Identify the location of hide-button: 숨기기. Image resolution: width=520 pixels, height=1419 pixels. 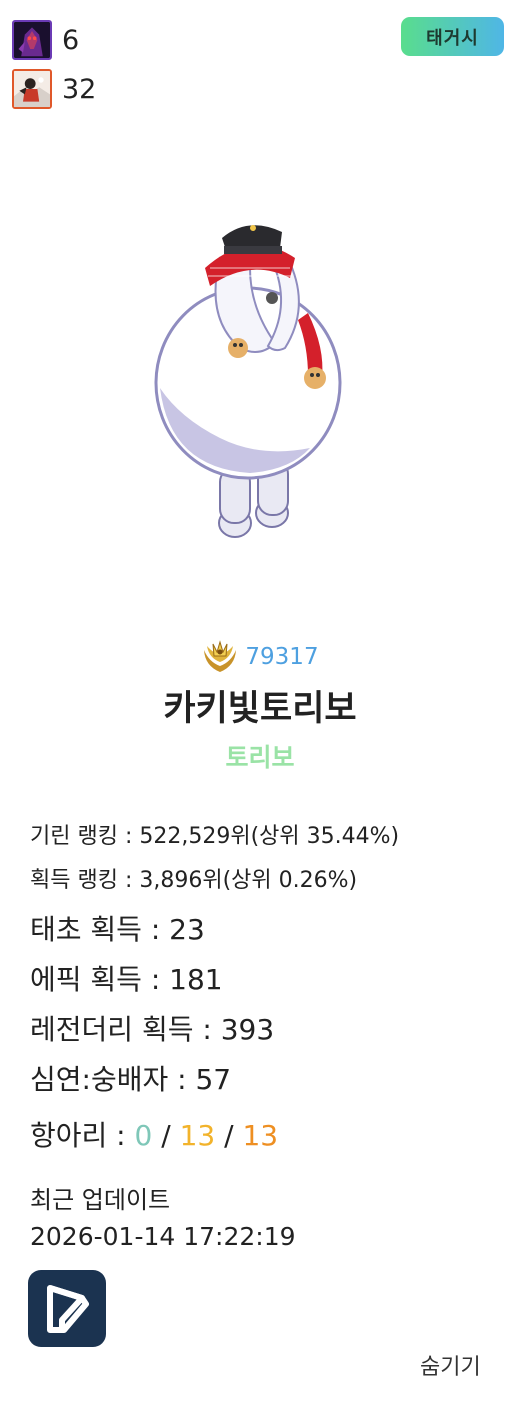
(450, 1365).